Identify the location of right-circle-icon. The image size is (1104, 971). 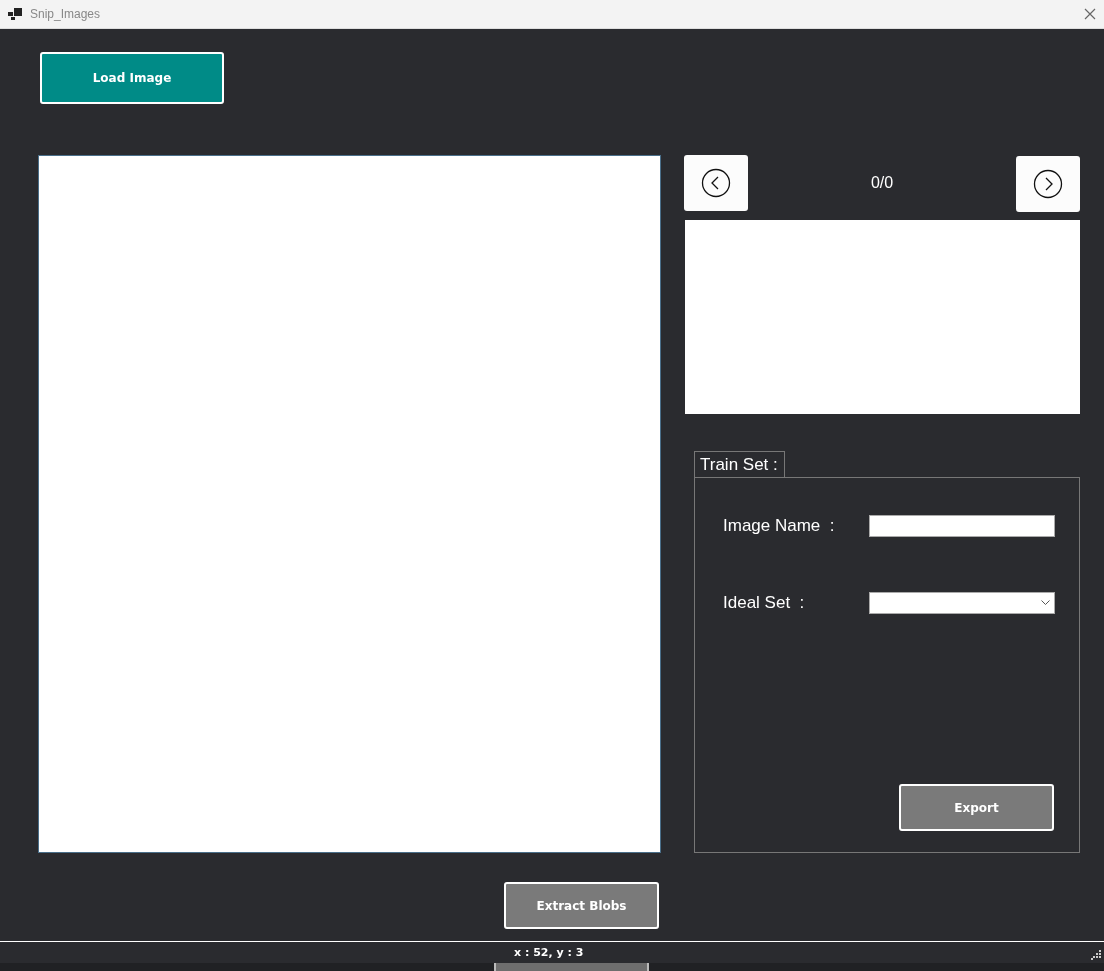
(1048, 184).